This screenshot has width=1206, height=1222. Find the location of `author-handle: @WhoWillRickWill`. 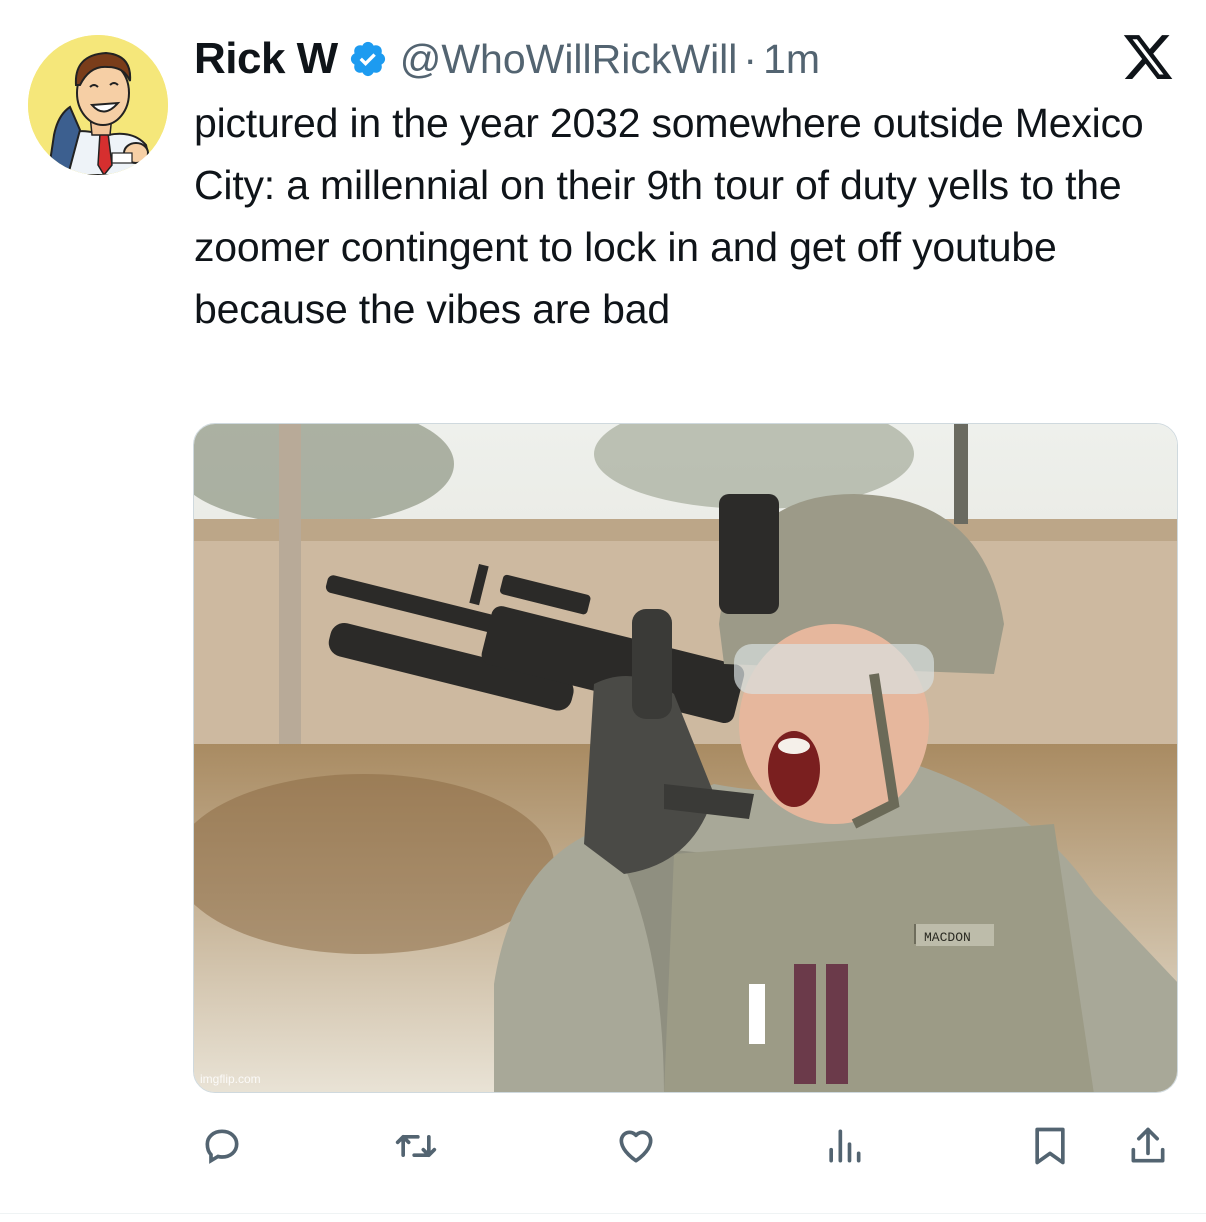

author-handle: @WhoWillRickWill is located at coordinates (569, 59).